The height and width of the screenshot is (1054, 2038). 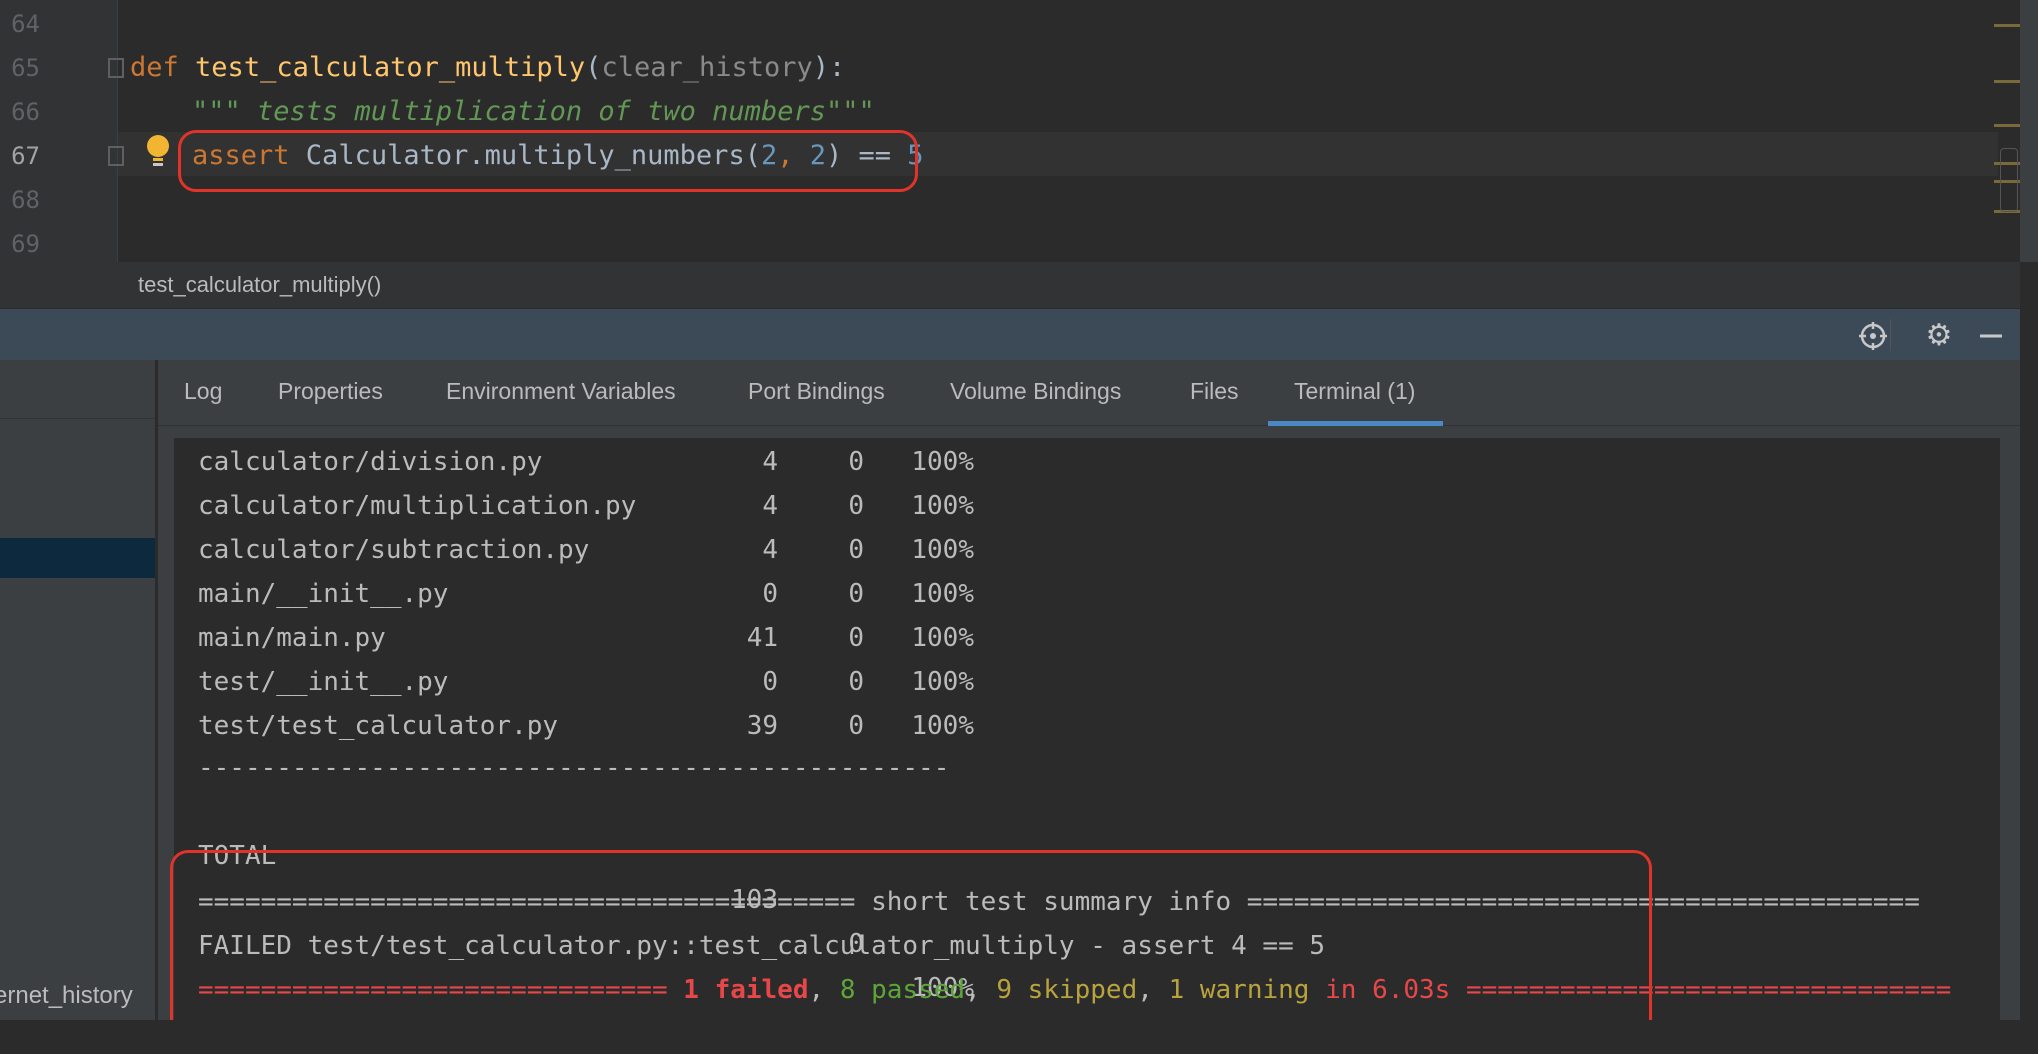 What do you see at coordinates (1035, 393) in the screenshot?
I see `tab-volume-bindings: Volume Bindings` at bounding box center [1035, 393].